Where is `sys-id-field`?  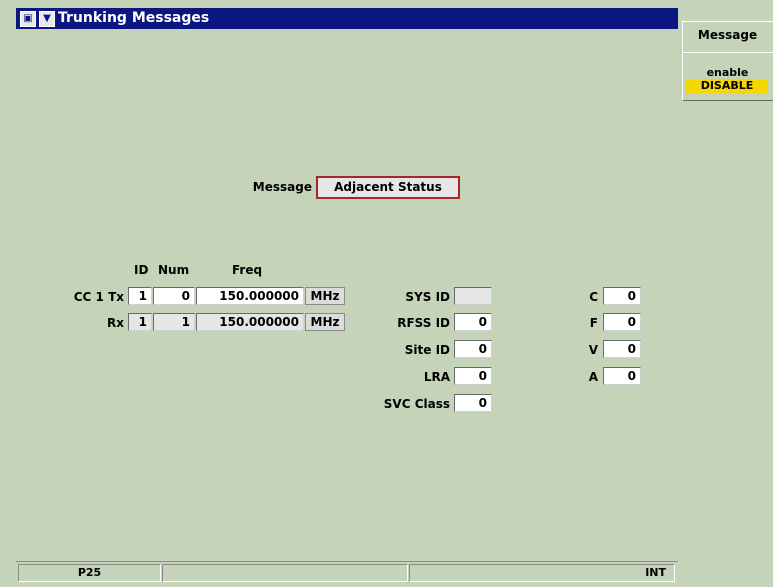 sys-id-field is located at coordinates (473, 296).